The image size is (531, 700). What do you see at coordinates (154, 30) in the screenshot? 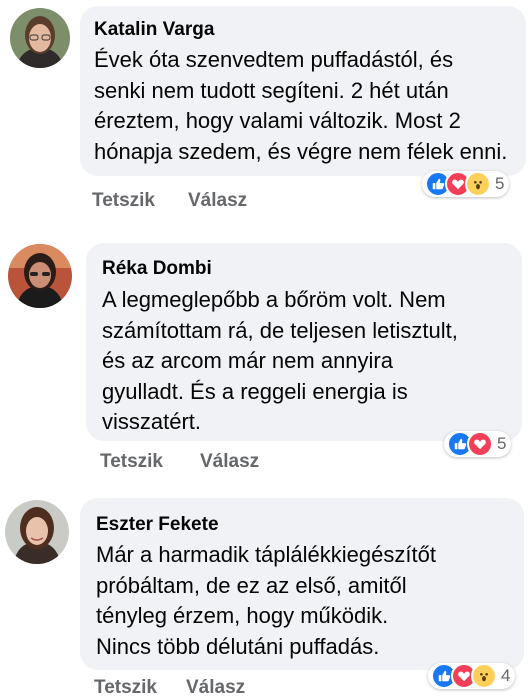
I see `comment-author: Katalin Varga` at bounding box center [154, 30].